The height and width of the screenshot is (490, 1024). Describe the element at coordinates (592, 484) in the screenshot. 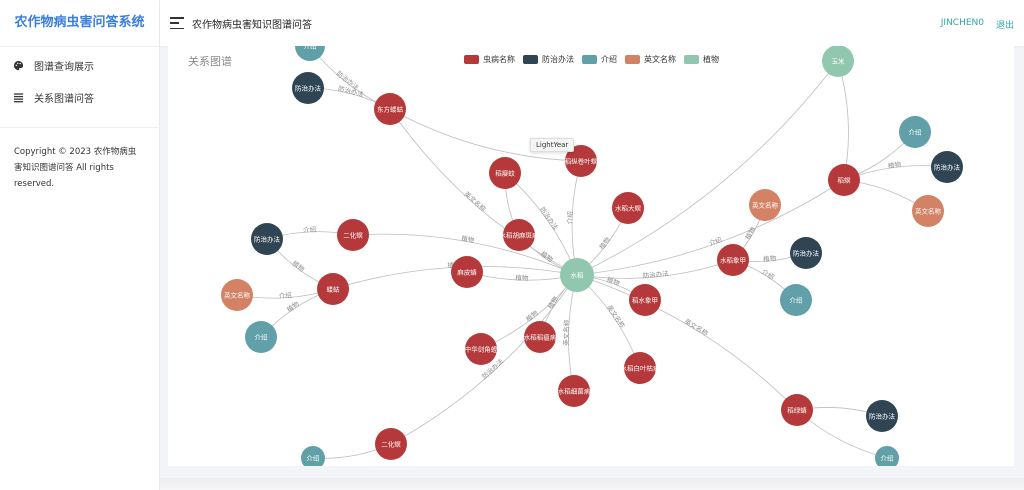

I see `page-footer-shadow` at that location.